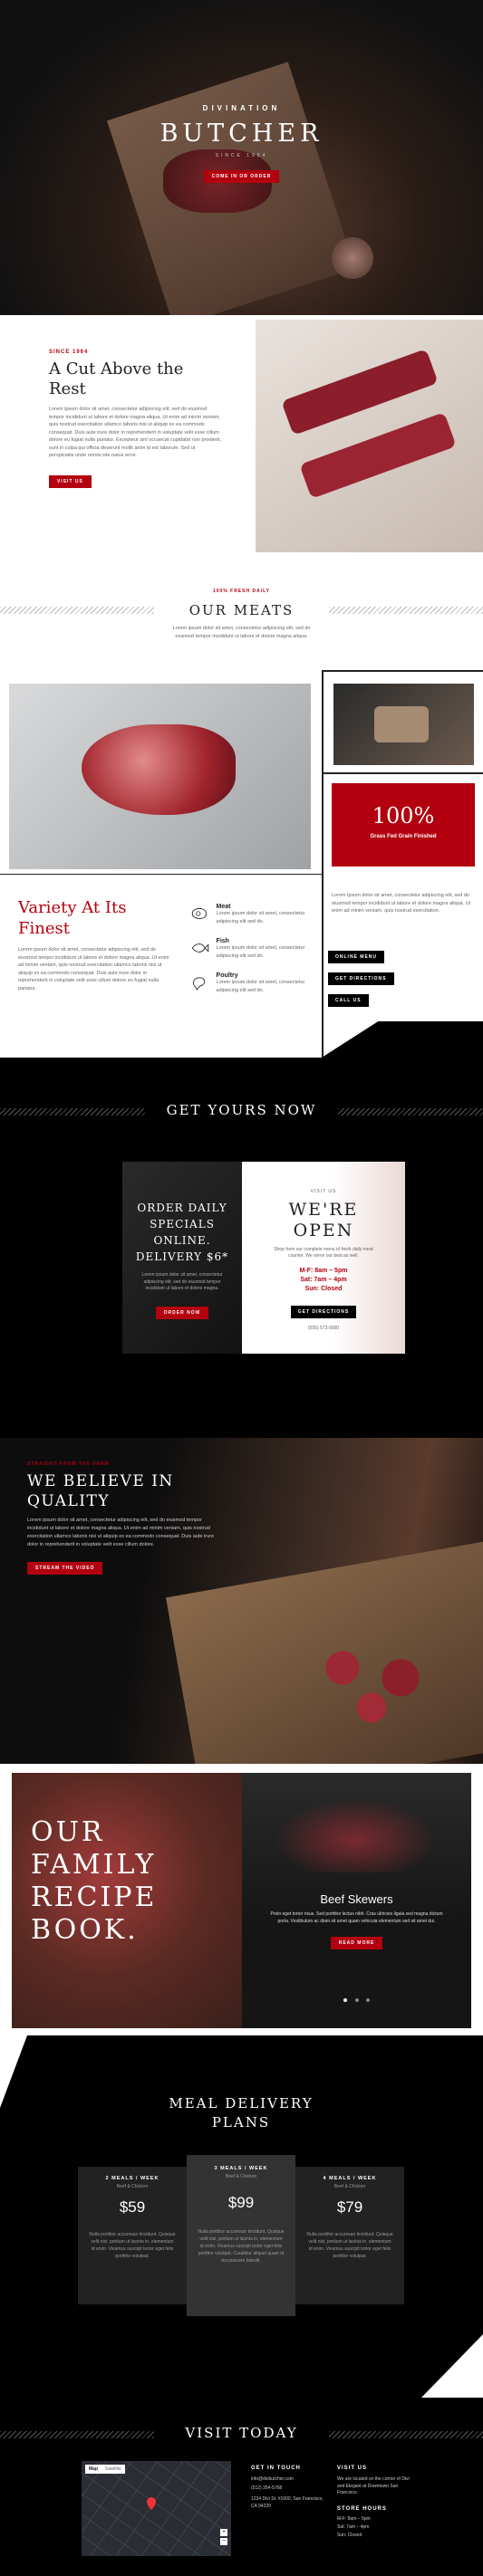 The image size is (483, 2576). Describe the element at coordinates (324, 1191) in the screenshot. I see `open-tag: VISIT US` at that location.